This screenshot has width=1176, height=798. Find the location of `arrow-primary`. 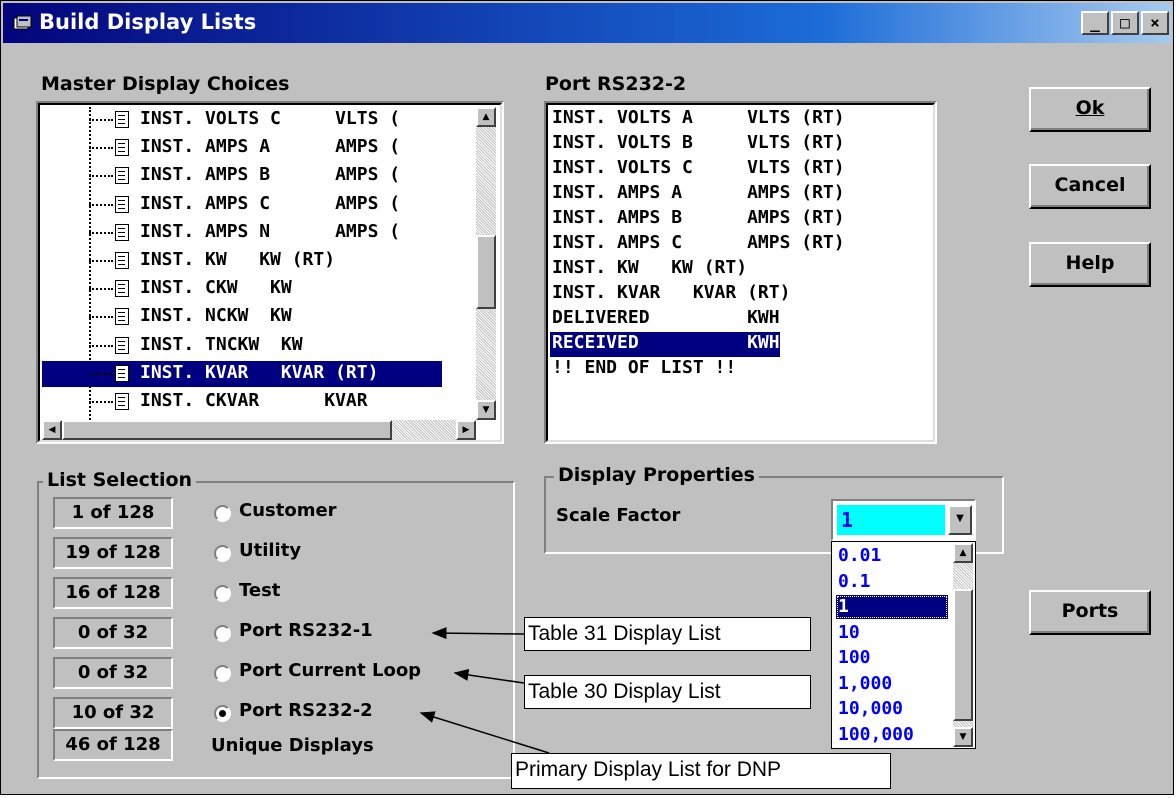

arrow-primary is located at coordinates (484, 732).